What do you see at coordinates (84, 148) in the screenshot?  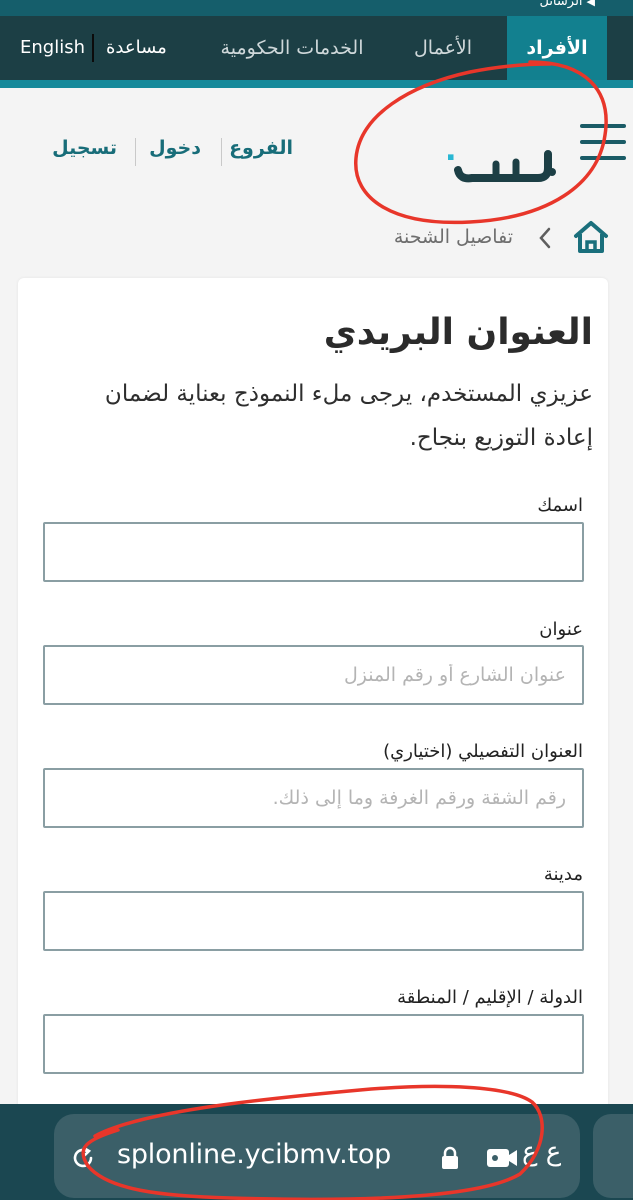 I see `register-link: تسجيل` at bounding box center [84, 148].